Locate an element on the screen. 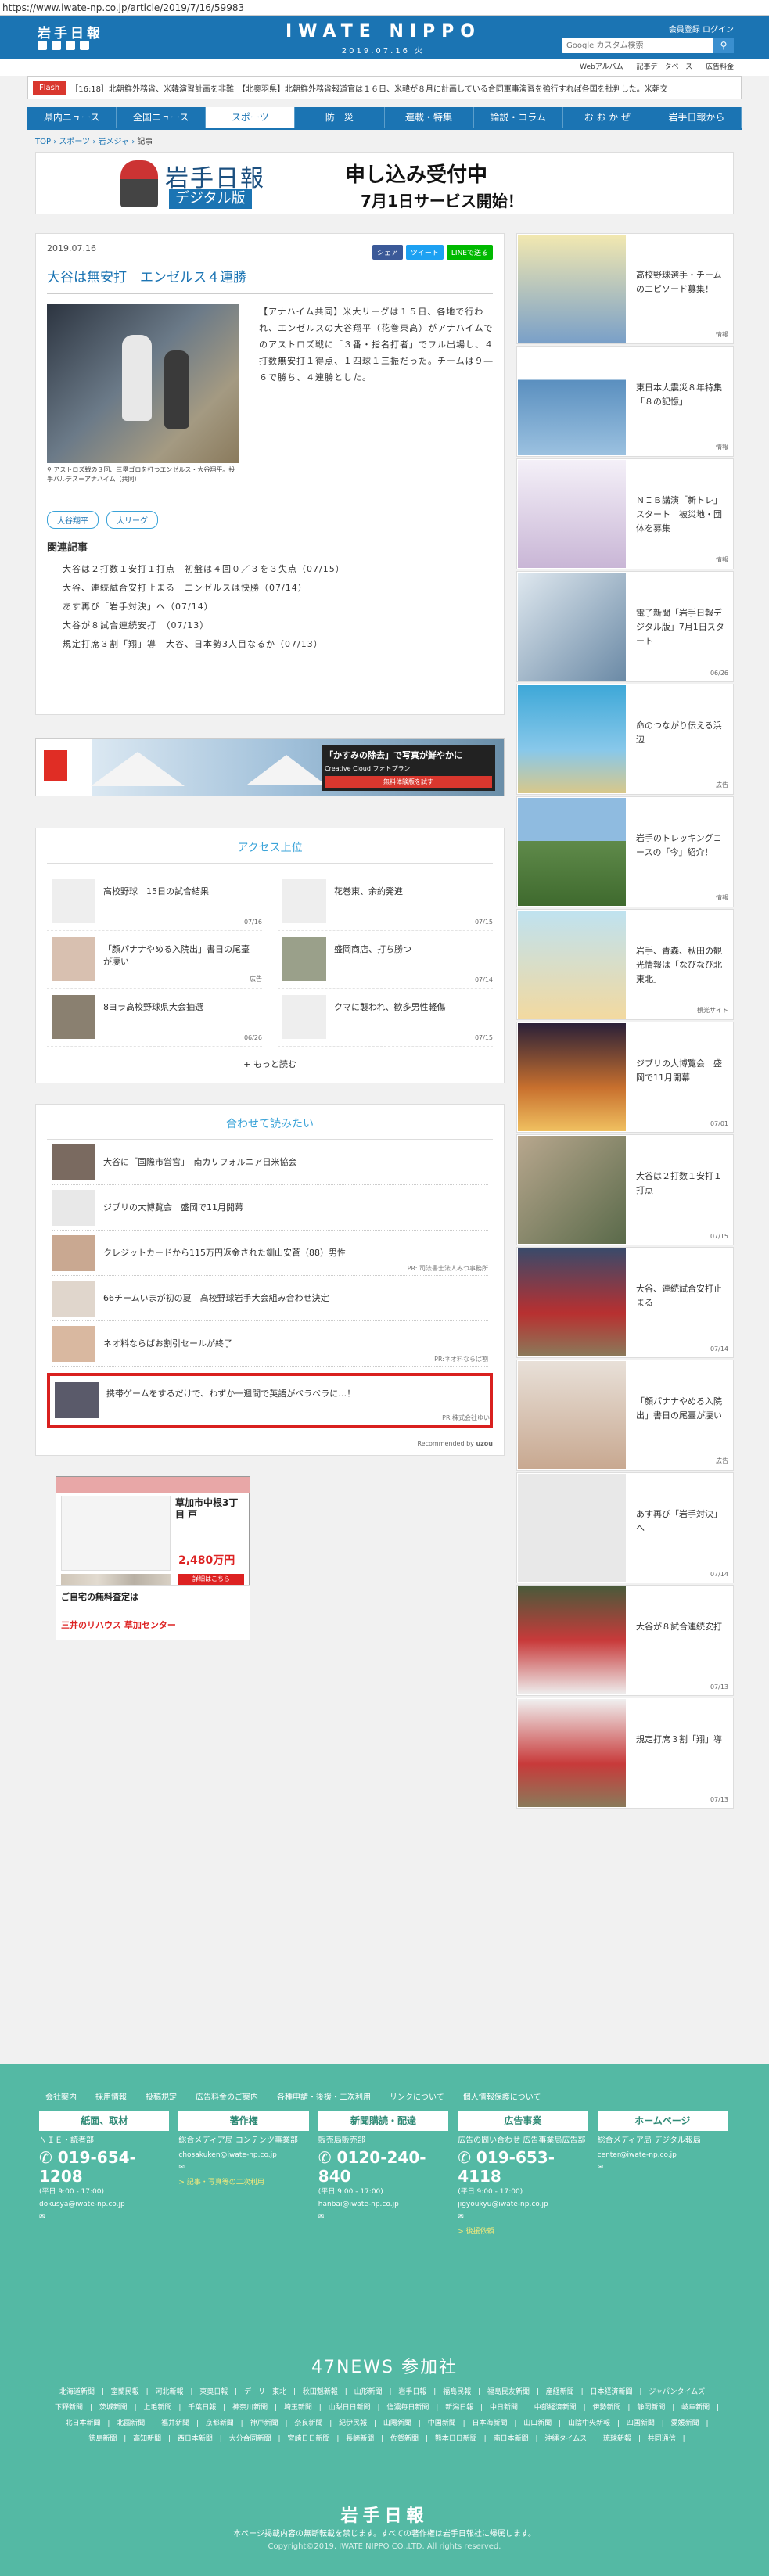  side-item: 大谷は２打数１安打１打点 07/15 is located at coordinates (625, 1189).